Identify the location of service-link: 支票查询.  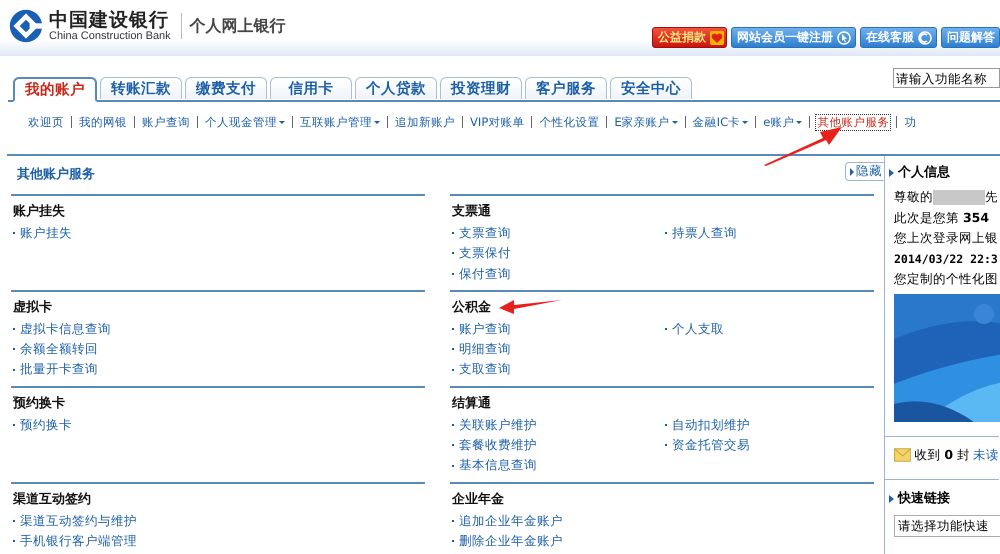
(481, 233).